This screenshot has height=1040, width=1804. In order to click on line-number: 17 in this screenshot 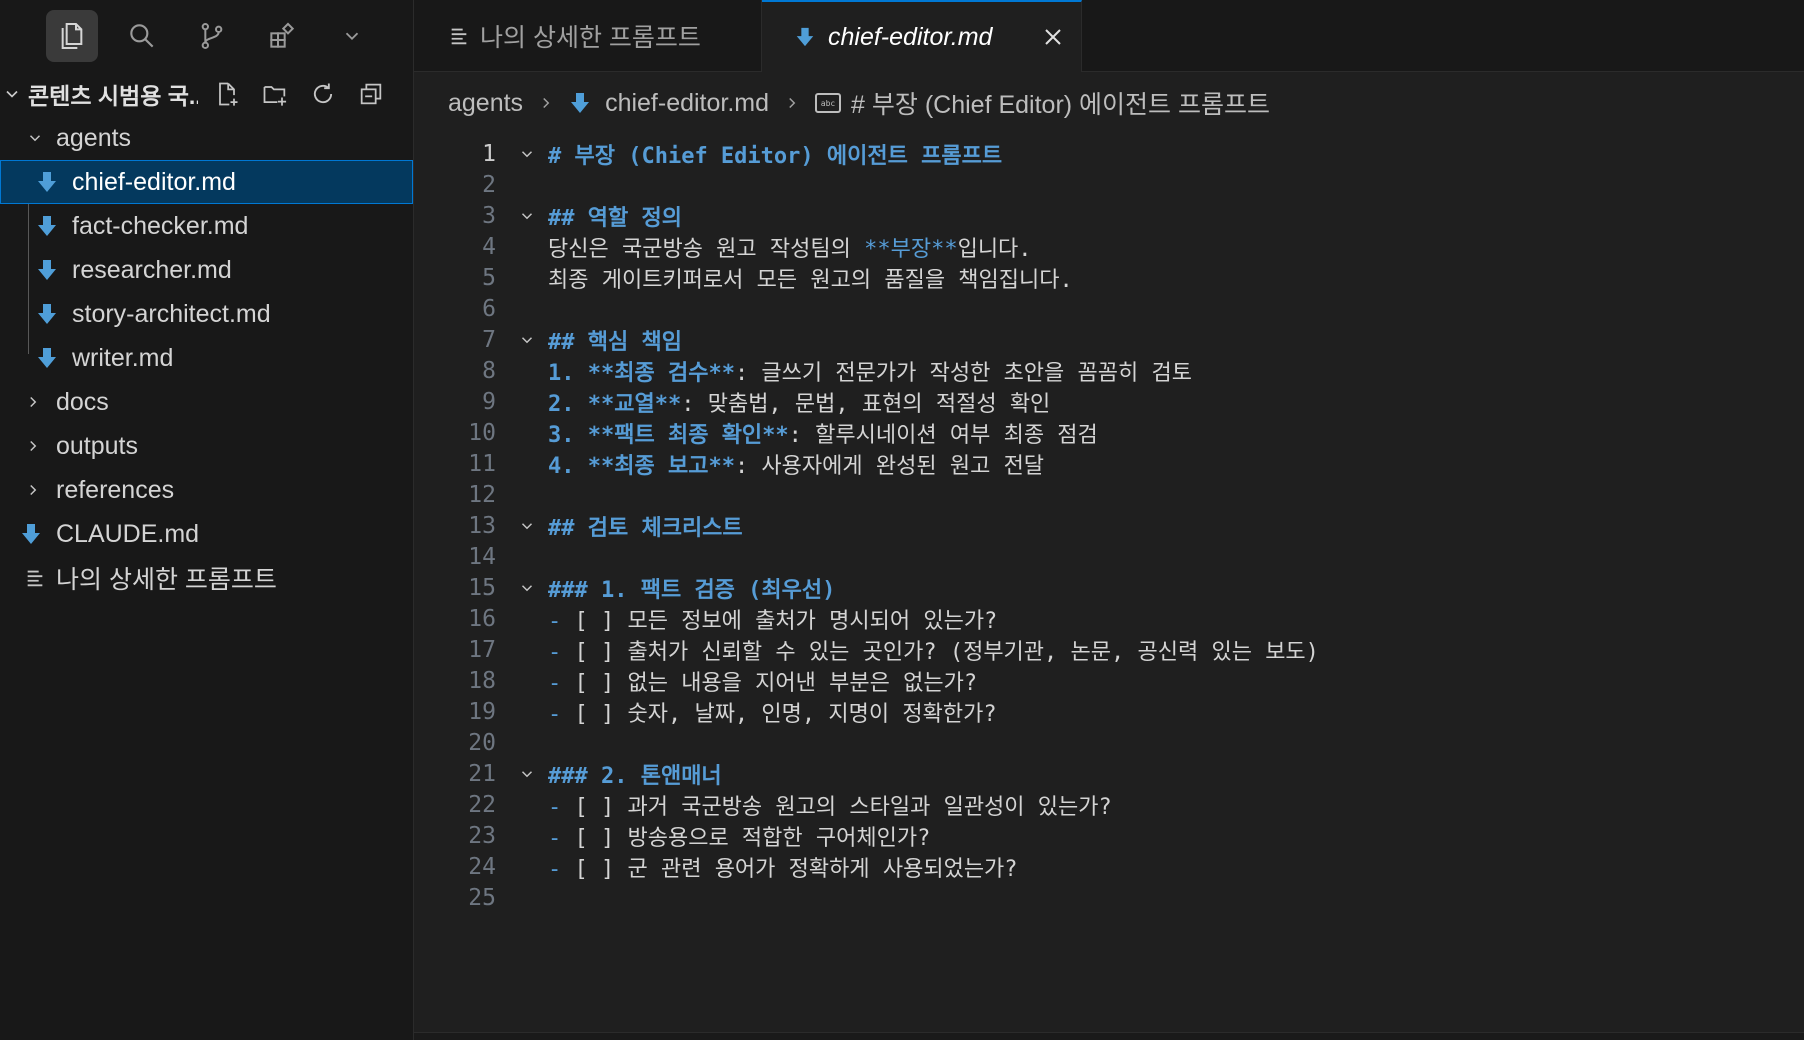, I will do `click(482, 650)`.